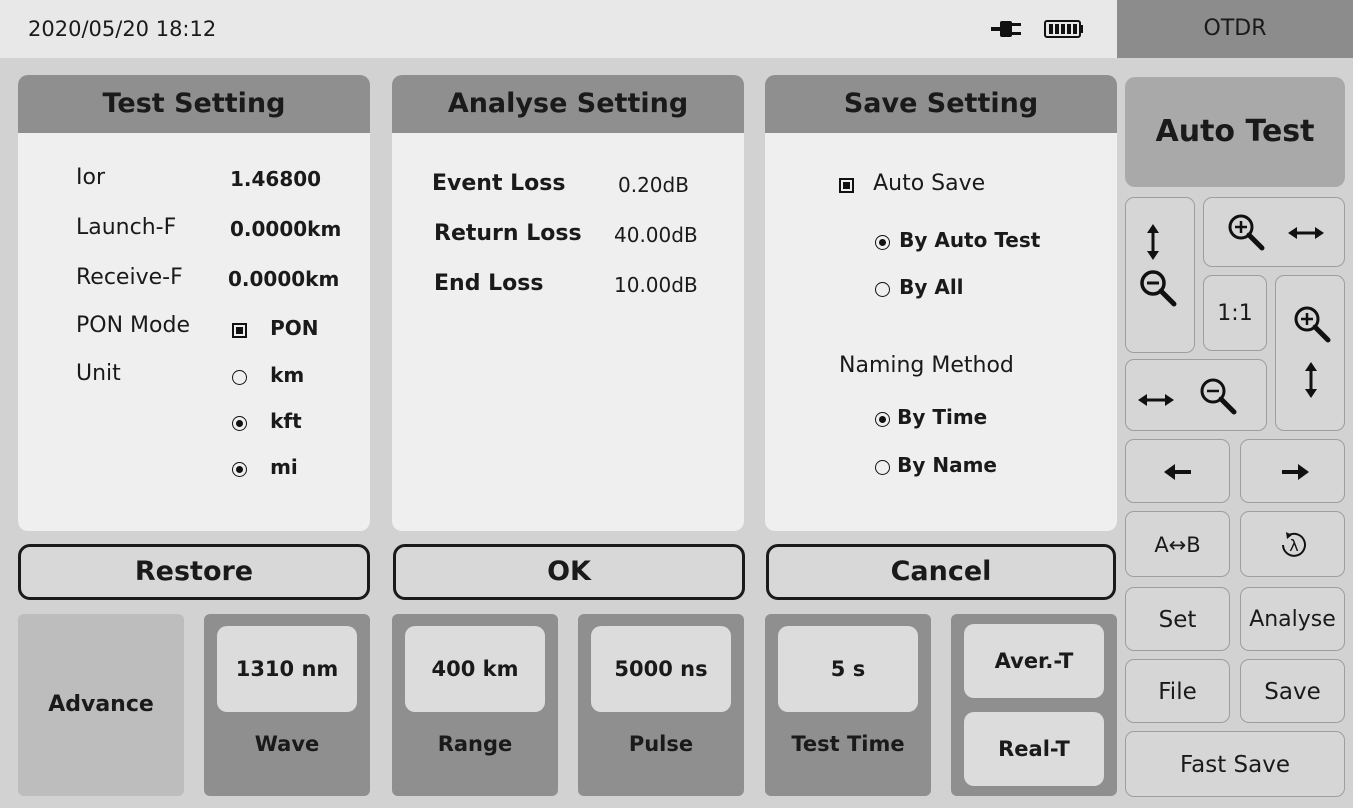  I want to click on option-label: By All, so click(931, 287).